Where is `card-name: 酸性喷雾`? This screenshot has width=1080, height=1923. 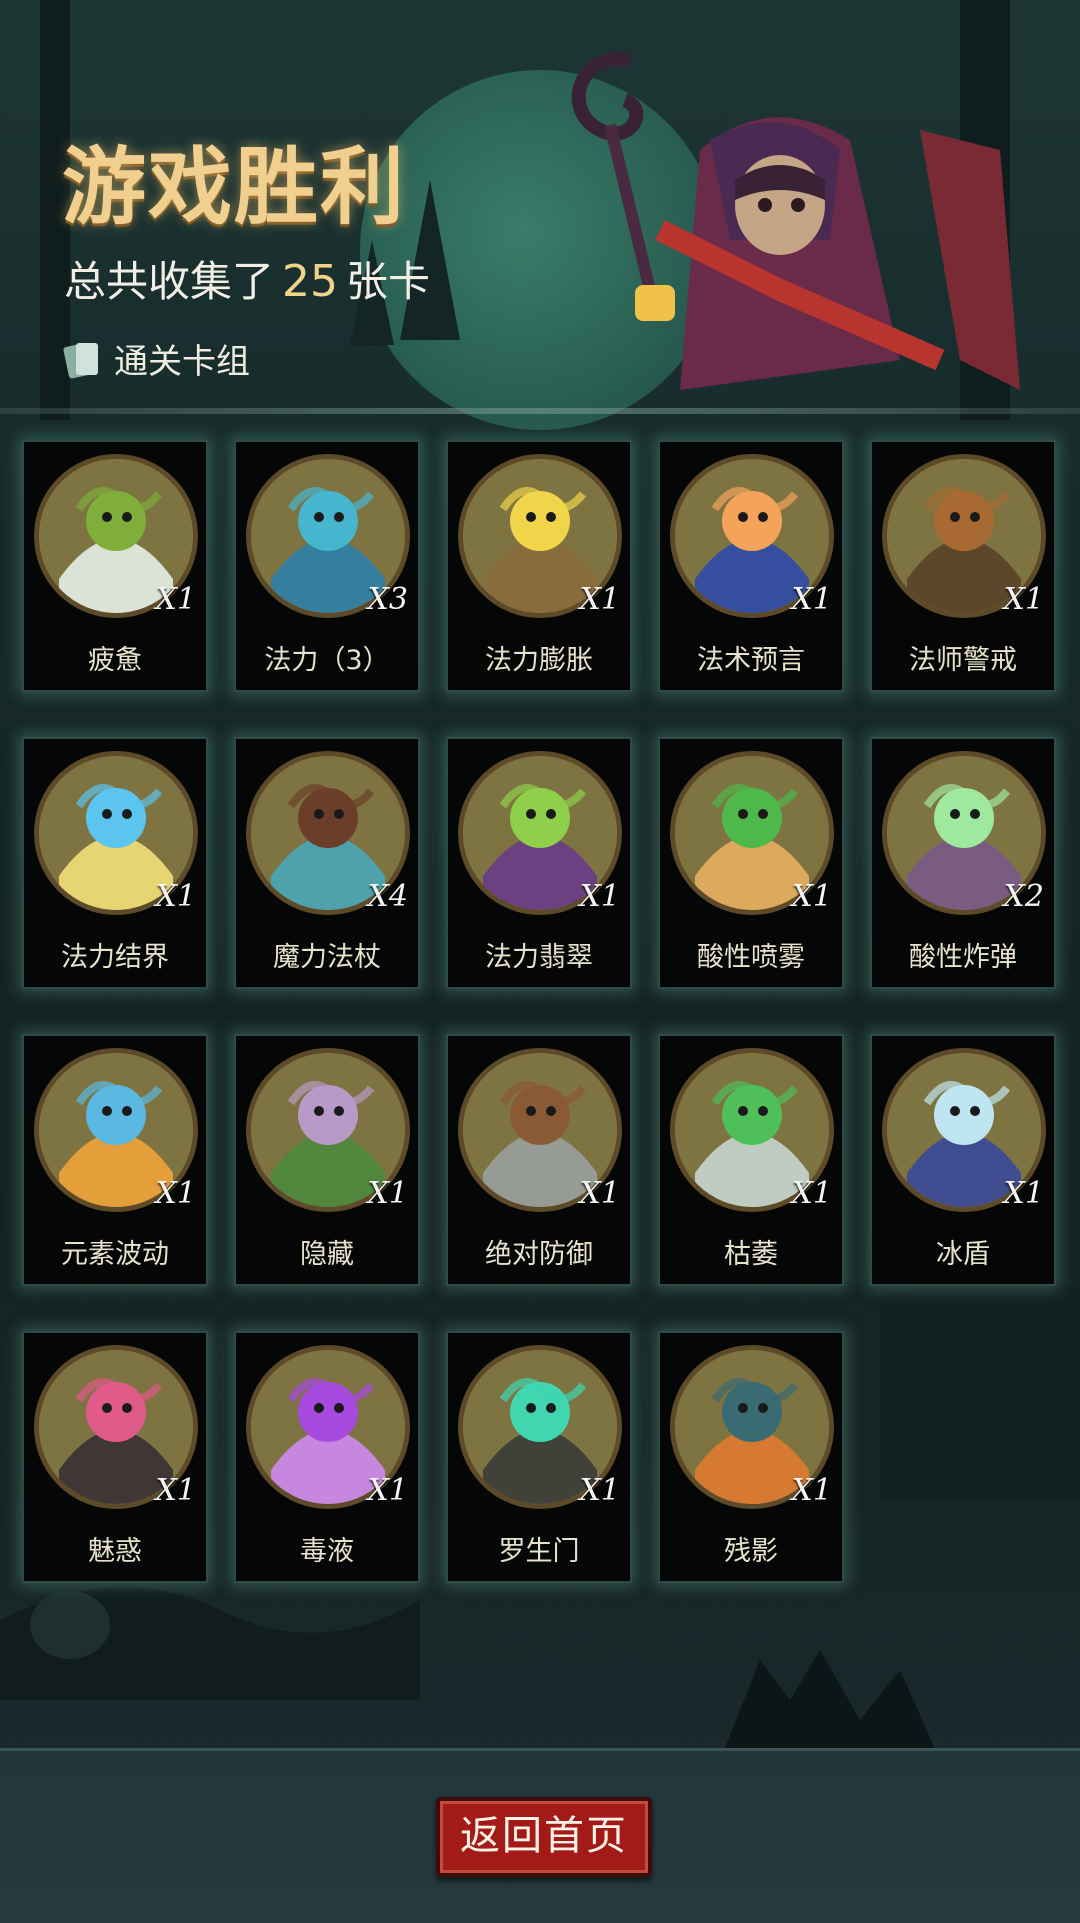
card-name: 酸性喷雾 is located at coordinates (751, 957).